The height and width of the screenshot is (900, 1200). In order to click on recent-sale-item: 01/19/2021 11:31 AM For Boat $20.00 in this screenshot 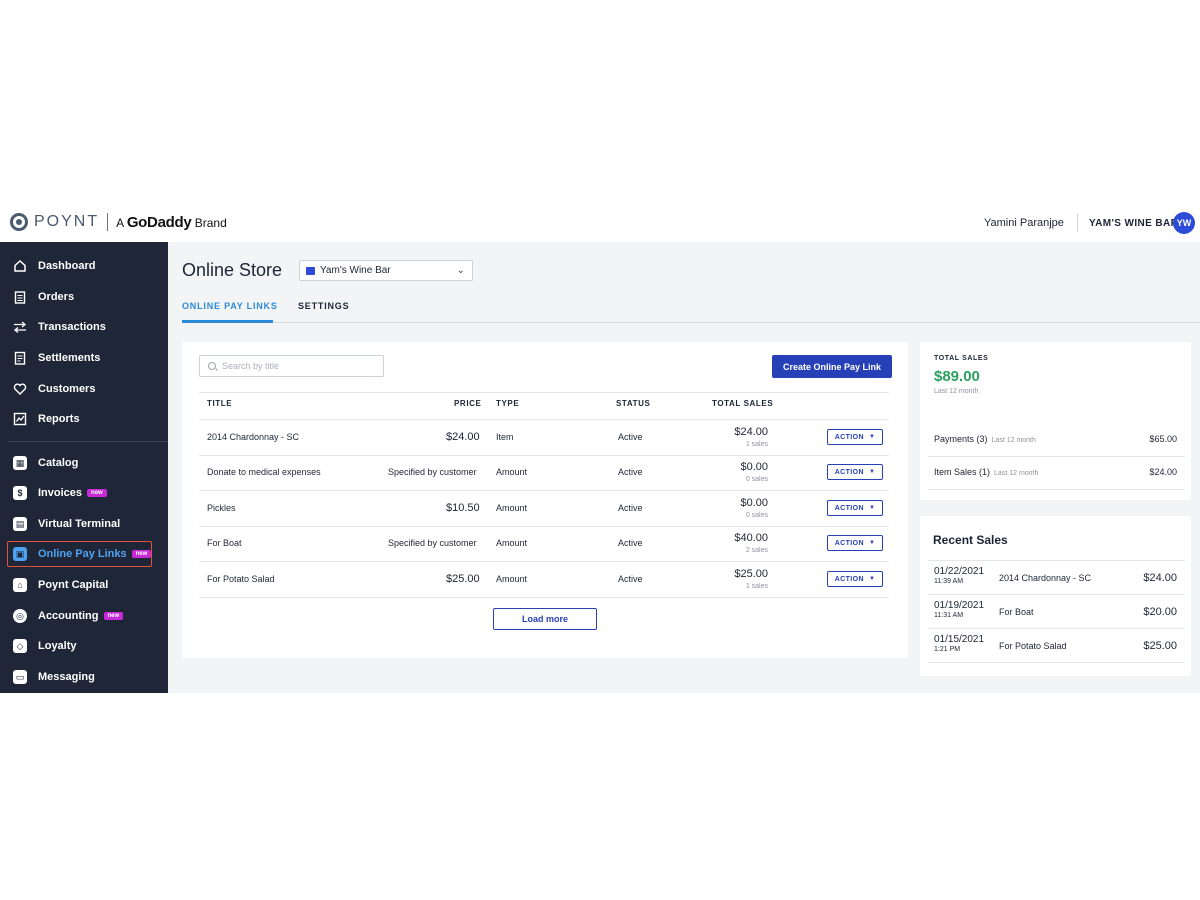, I will do `click(1055, 609)`.